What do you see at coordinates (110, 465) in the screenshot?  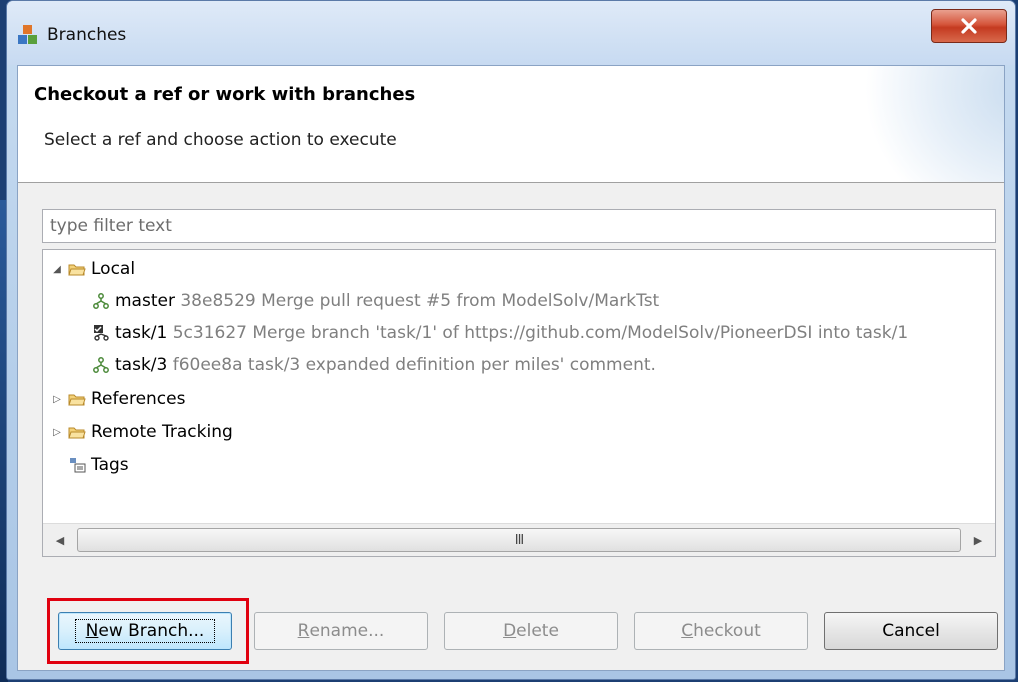 I see `tree-label-tags: Tags` at bounding box center [110, 465].